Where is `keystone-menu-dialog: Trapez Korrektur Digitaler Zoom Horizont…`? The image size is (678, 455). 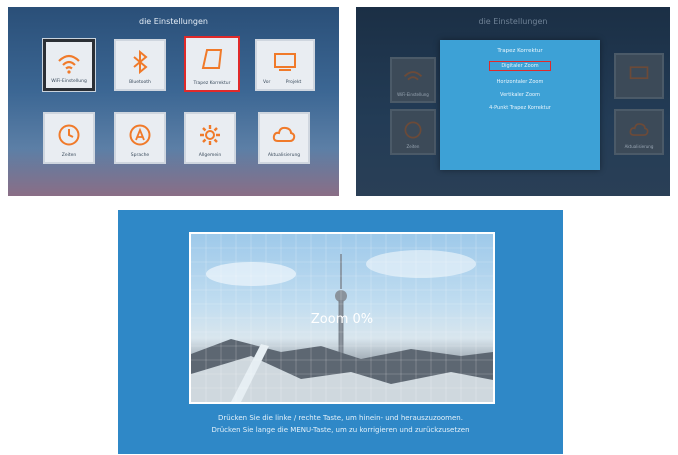 keystone-menu-dialog: Trapez Korrektur Digitaler Zoom Horizont… is located at coordinates (520, 105).